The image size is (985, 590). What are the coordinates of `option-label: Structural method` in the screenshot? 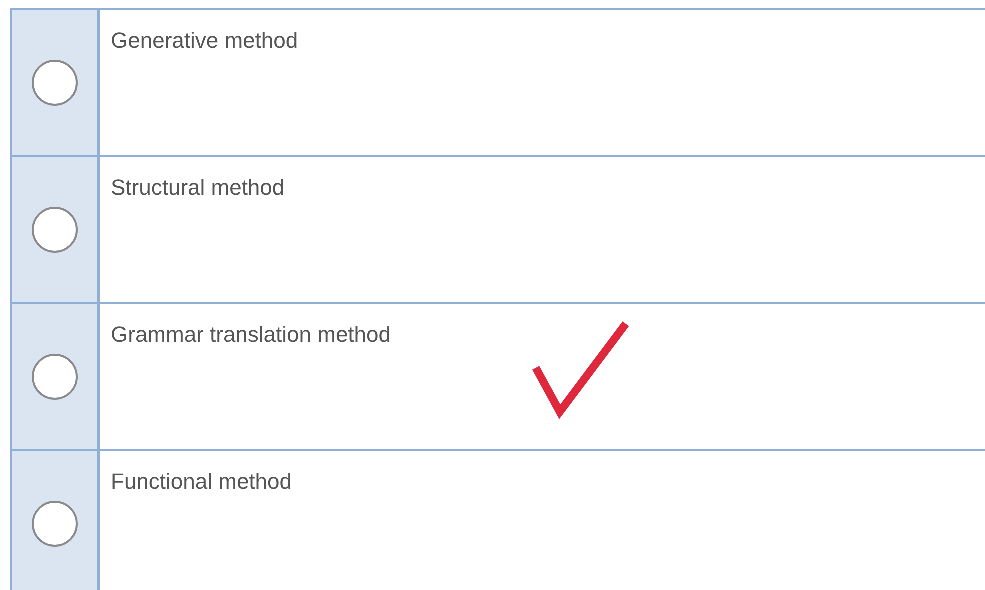 It's located at (198, 187).